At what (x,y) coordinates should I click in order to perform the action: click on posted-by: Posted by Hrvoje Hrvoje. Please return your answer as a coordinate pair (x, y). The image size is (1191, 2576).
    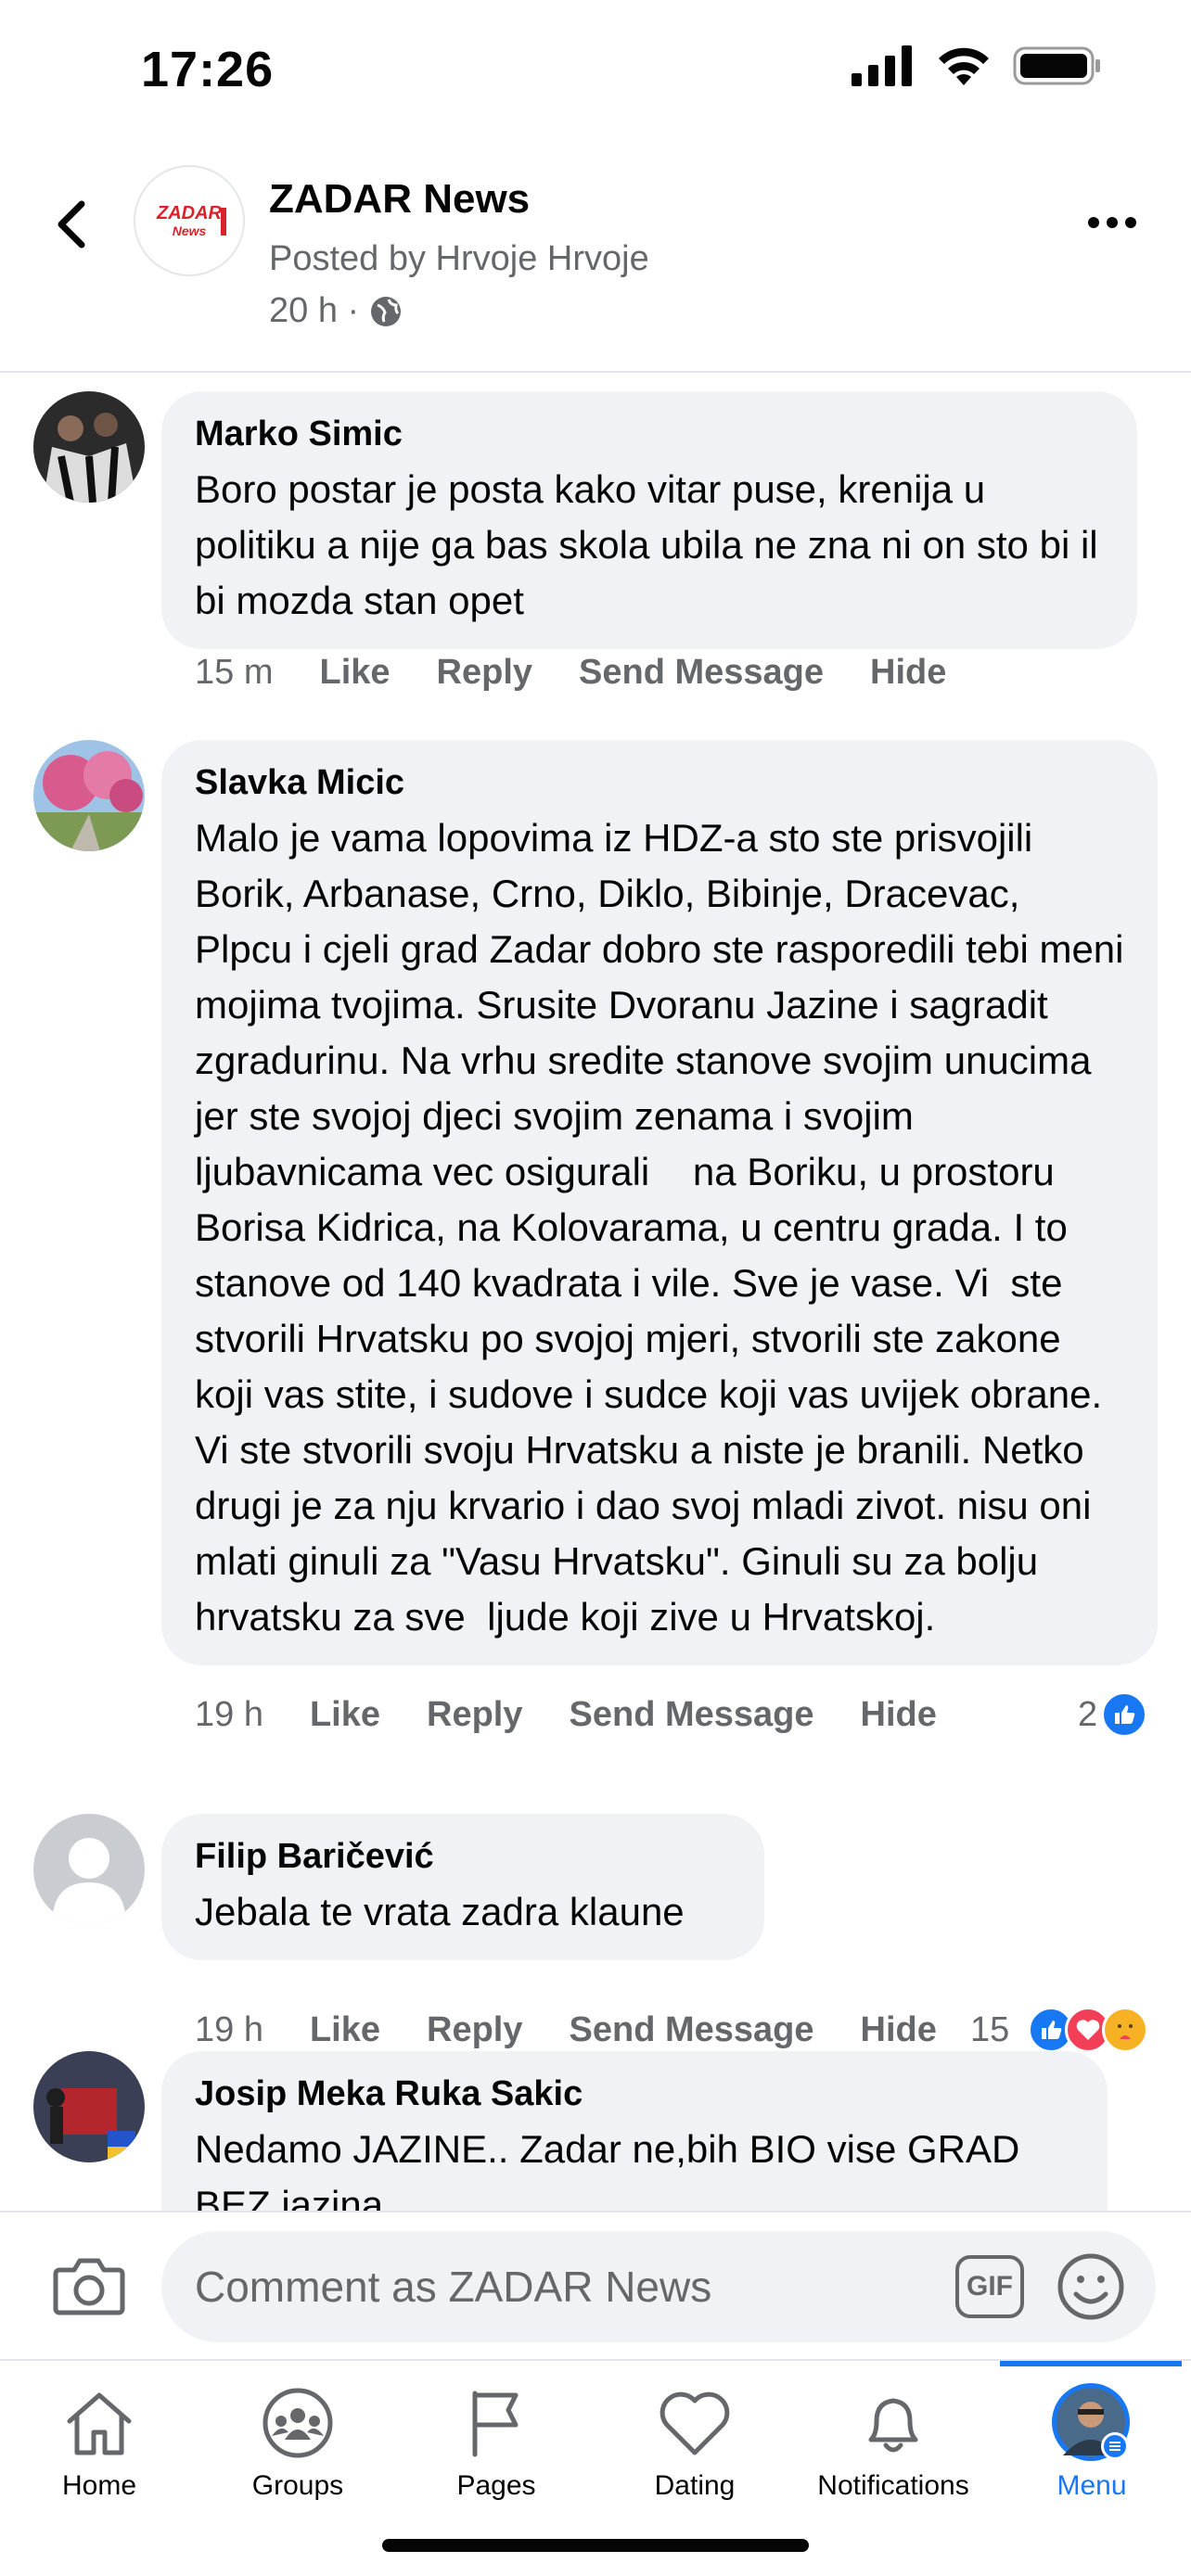
    Looking at the image, I should click on (459, 258).